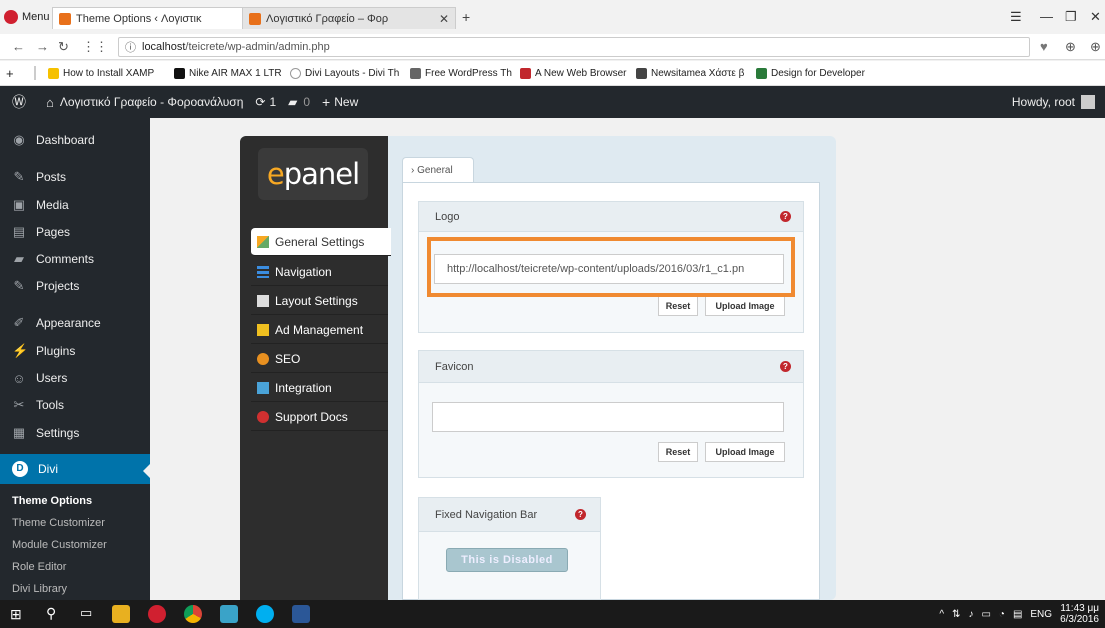  Describe the element at coordinates (75, 286) in the screenshot. I see `sidebar-item-projects: ✎ Projects` at that location.